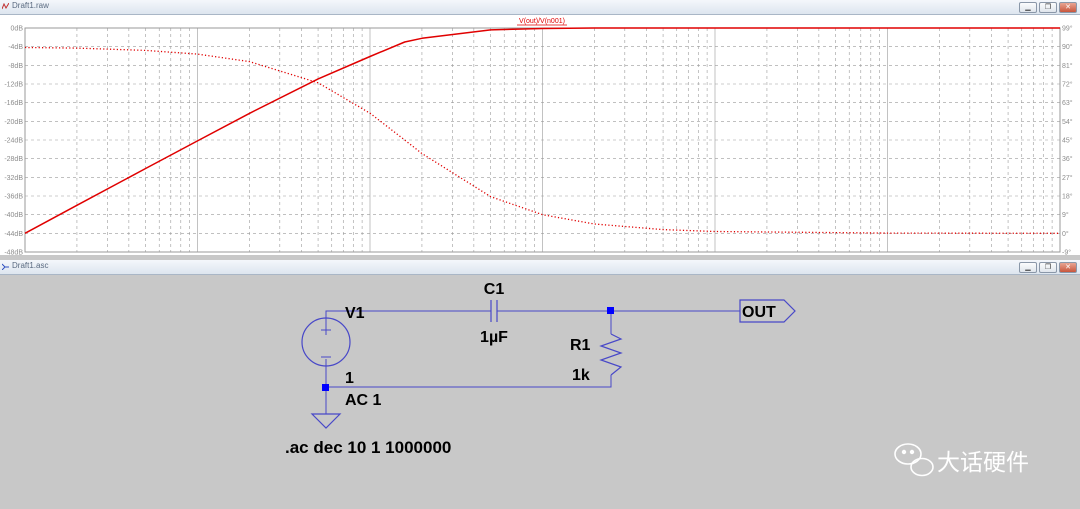  What do you see at coordinates (30, 5) in the screenshot?
I see `plot-window-title: Draft1.raw` at bounding box center [30, 5].